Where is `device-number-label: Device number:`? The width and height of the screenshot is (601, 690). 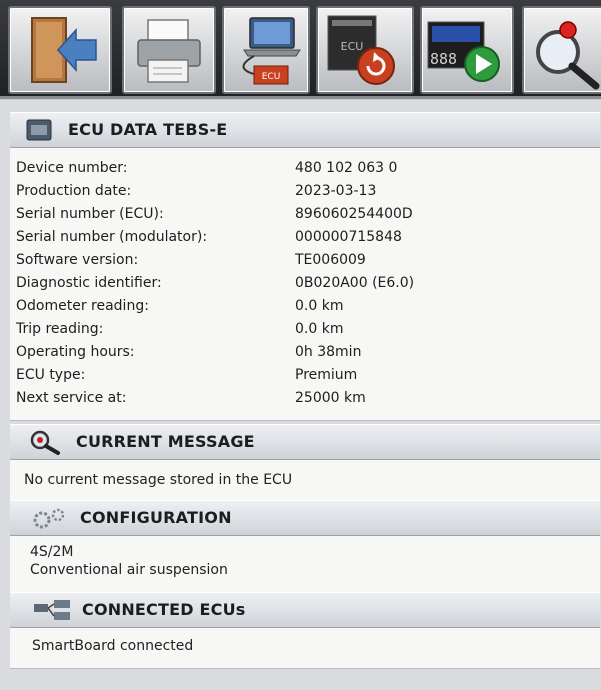
device-number-label: Device number: is located at coordinates (72, 168).